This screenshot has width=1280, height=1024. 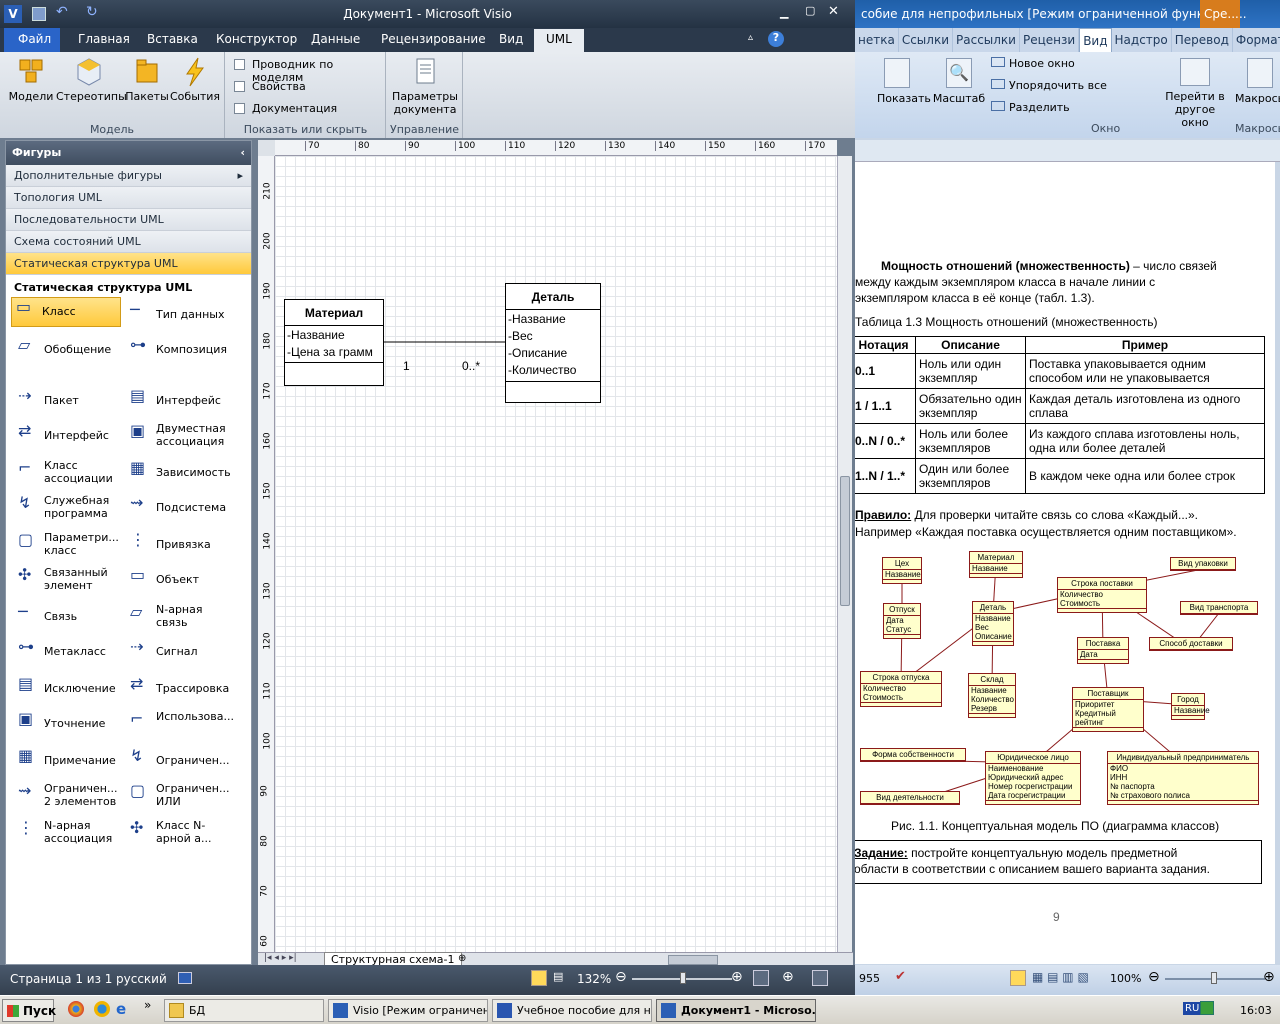 I want to click on packages-button: Пакеты, so click(x=147, y=79).